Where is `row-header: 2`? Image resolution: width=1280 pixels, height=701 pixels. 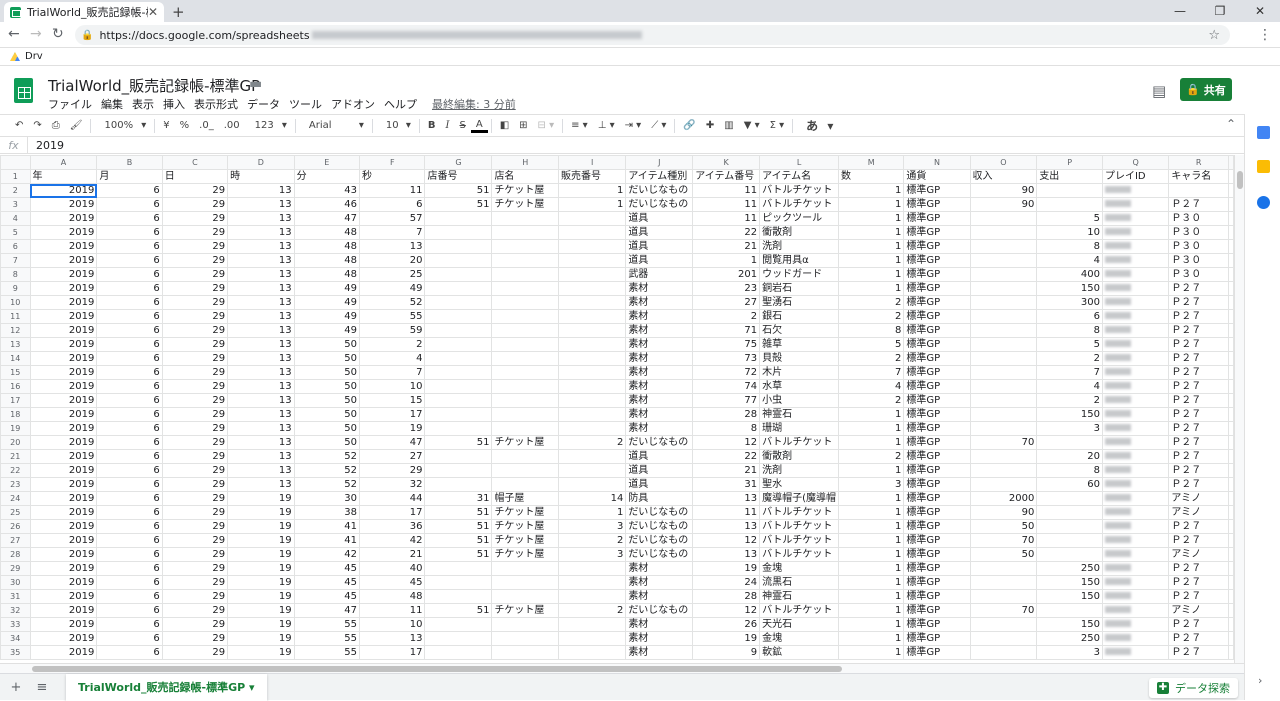 row-header: 2 is located at coordinates (15, 190).